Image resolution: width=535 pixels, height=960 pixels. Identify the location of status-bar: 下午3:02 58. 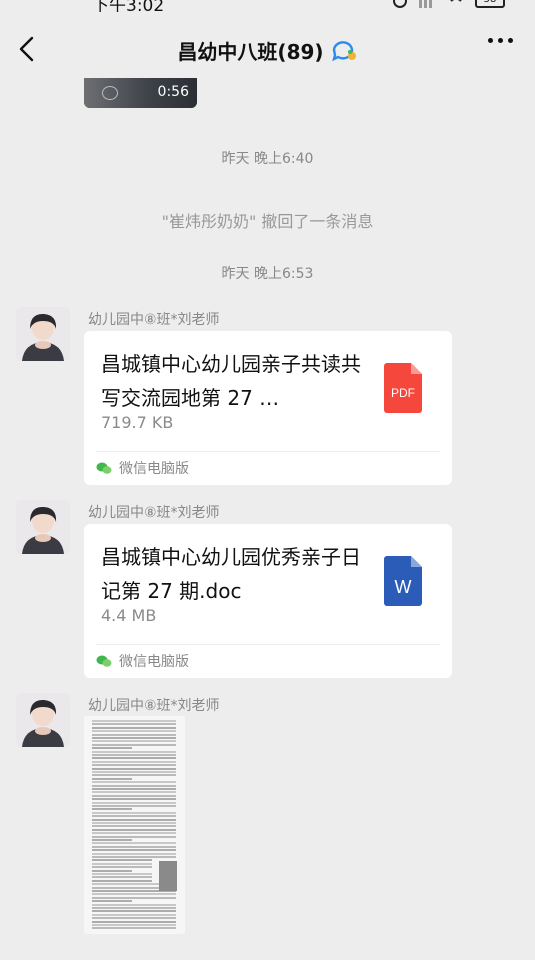
(267, 6).